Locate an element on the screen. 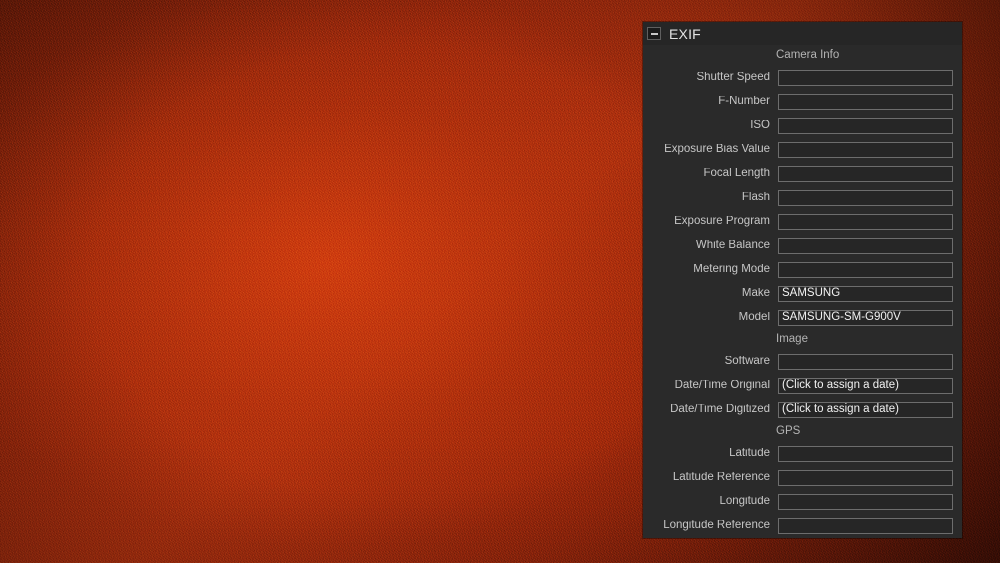 The image size is (1000, 563). field-row: Make SAMSUNG is located at coordinates (802, 294).